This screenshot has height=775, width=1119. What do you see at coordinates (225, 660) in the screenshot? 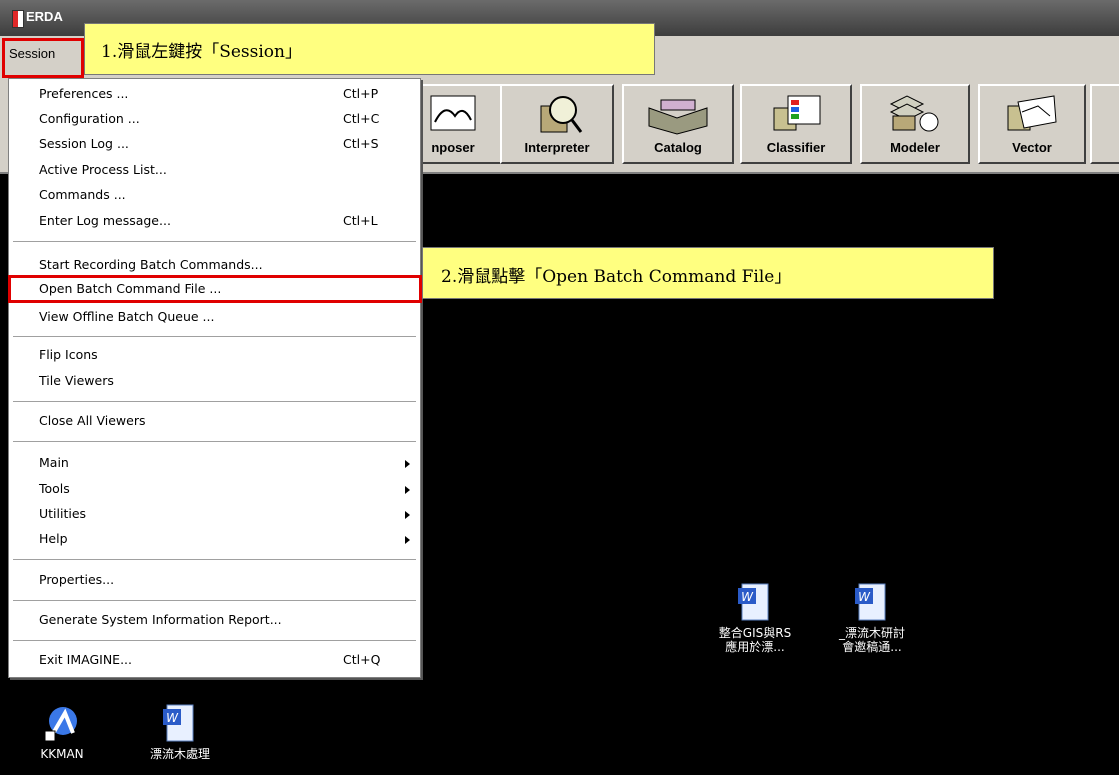
I see `menu-item-exit-imagine: Exit IMAGINE... Ctl+Q` at bounding box center [225, 660].